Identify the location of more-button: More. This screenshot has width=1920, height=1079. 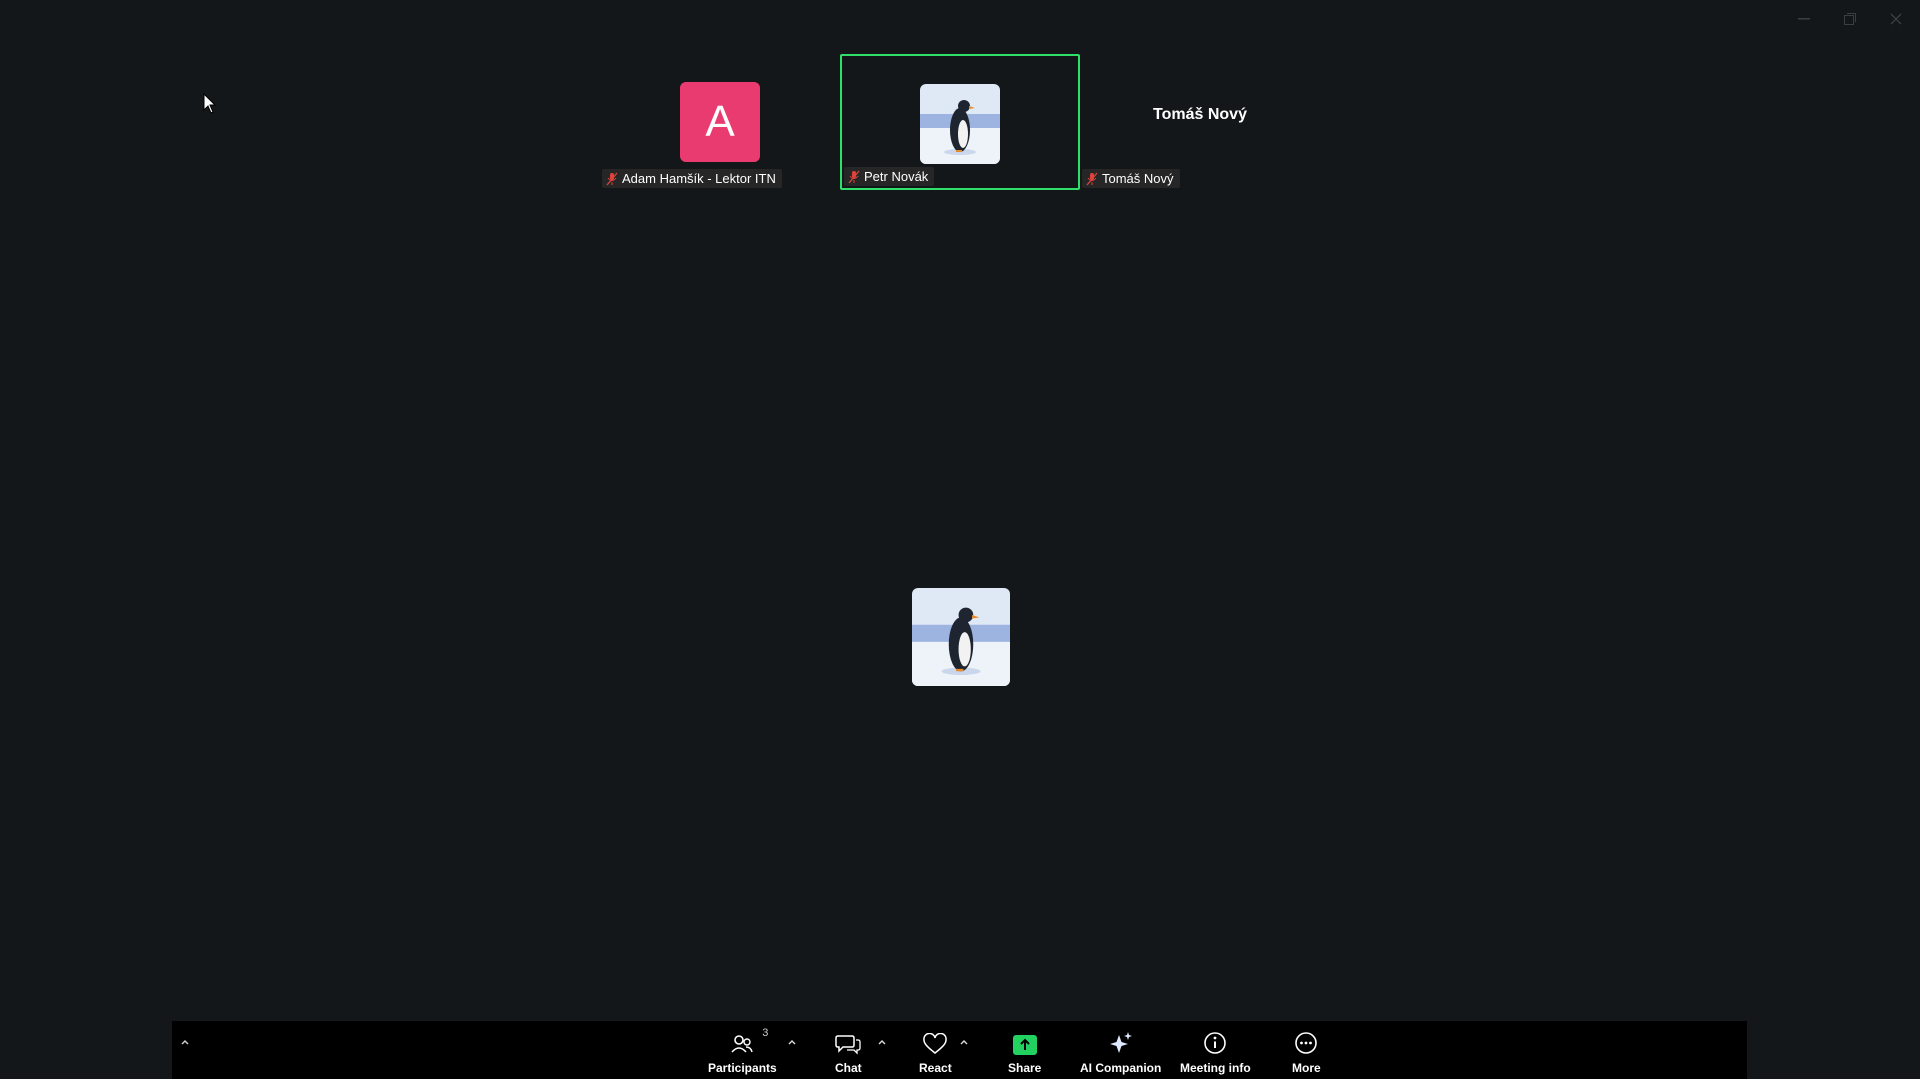
(1306, 1053).